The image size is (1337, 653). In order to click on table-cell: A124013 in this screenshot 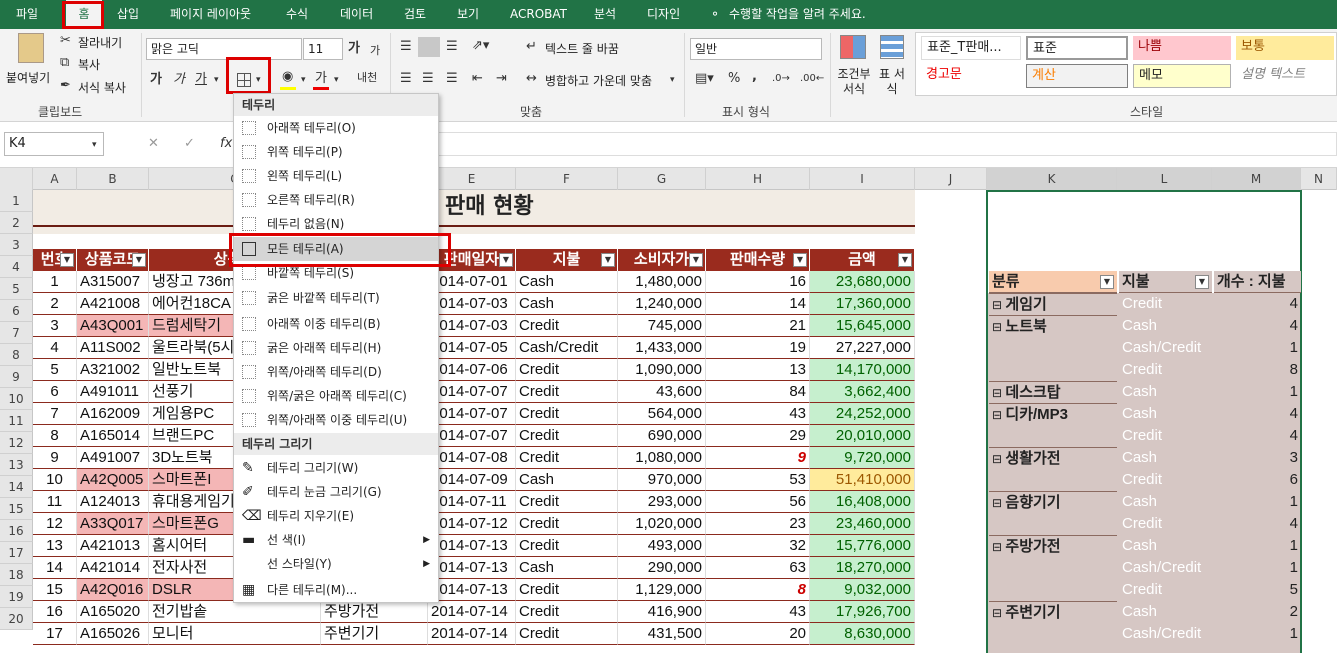, I will do `click(113, 502)`.